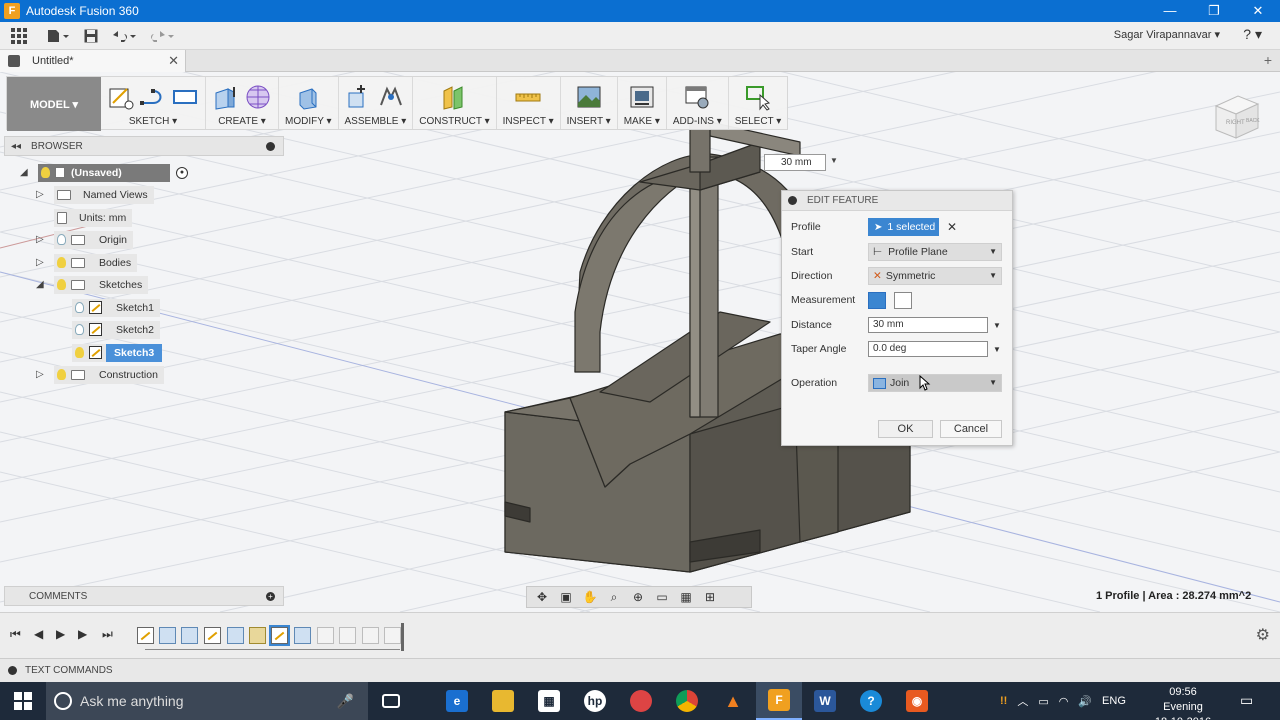  What do you see at coordinates (226, 97) in the screenshot?
I see `extrude-icon` at bounding box center [226, 97].